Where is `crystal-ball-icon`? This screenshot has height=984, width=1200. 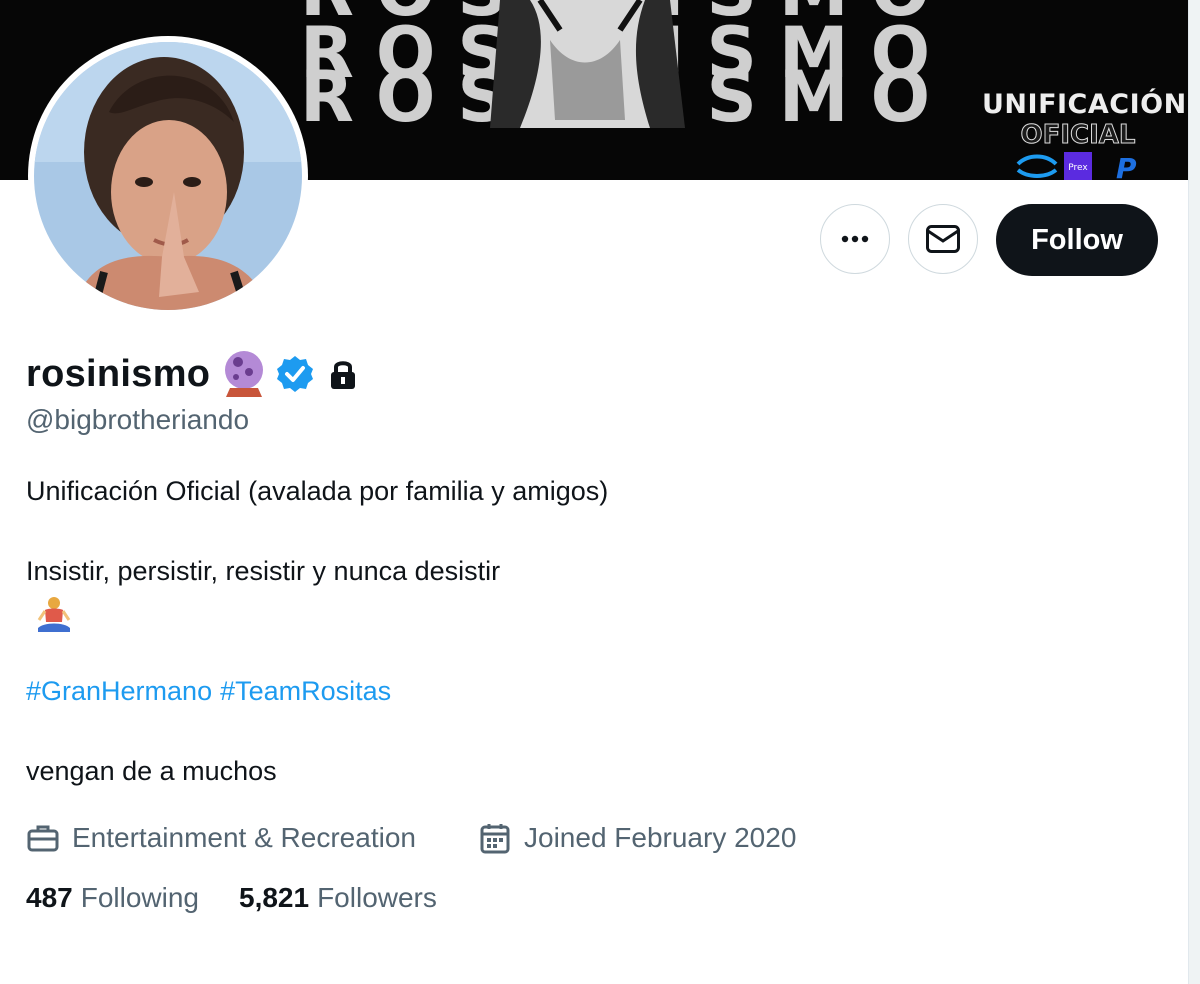 crystal-ball-icon is located at coordinates (244, 374).